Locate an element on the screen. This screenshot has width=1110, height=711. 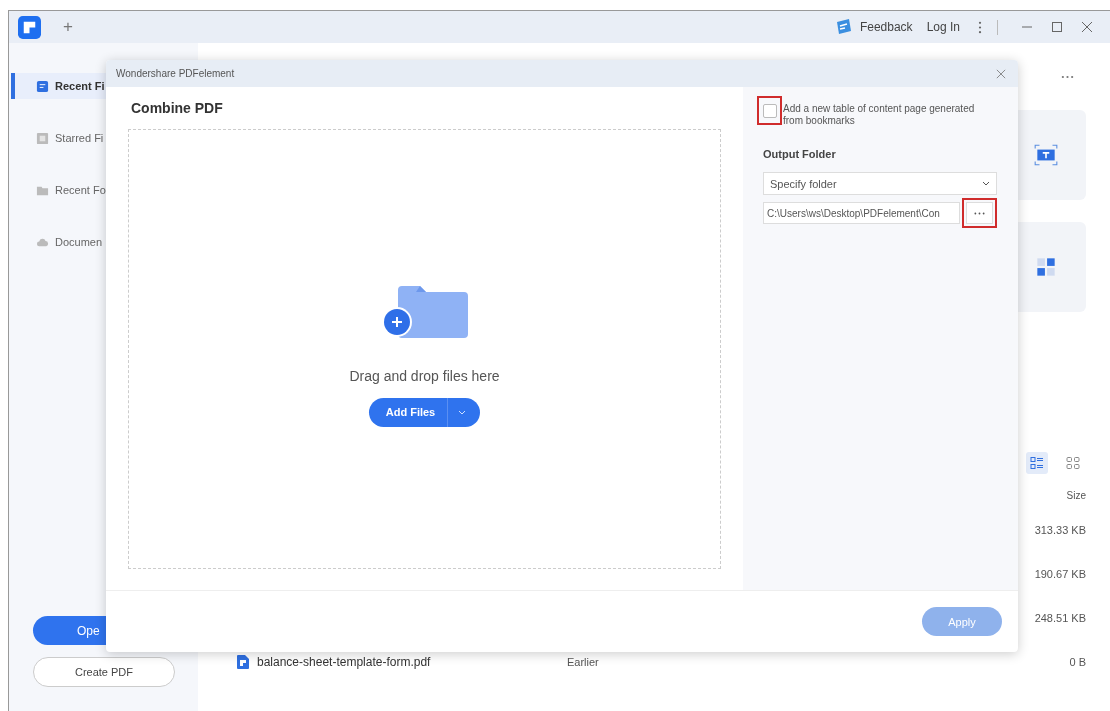
ellipsis-icon is located at coordinates (980, 213).